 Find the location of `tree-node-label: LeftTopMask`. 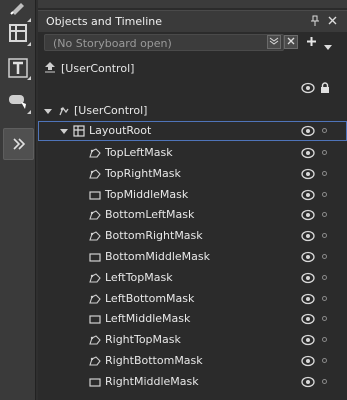

tree-node-label: LeftTopMask is located at coordinates (139, 277).